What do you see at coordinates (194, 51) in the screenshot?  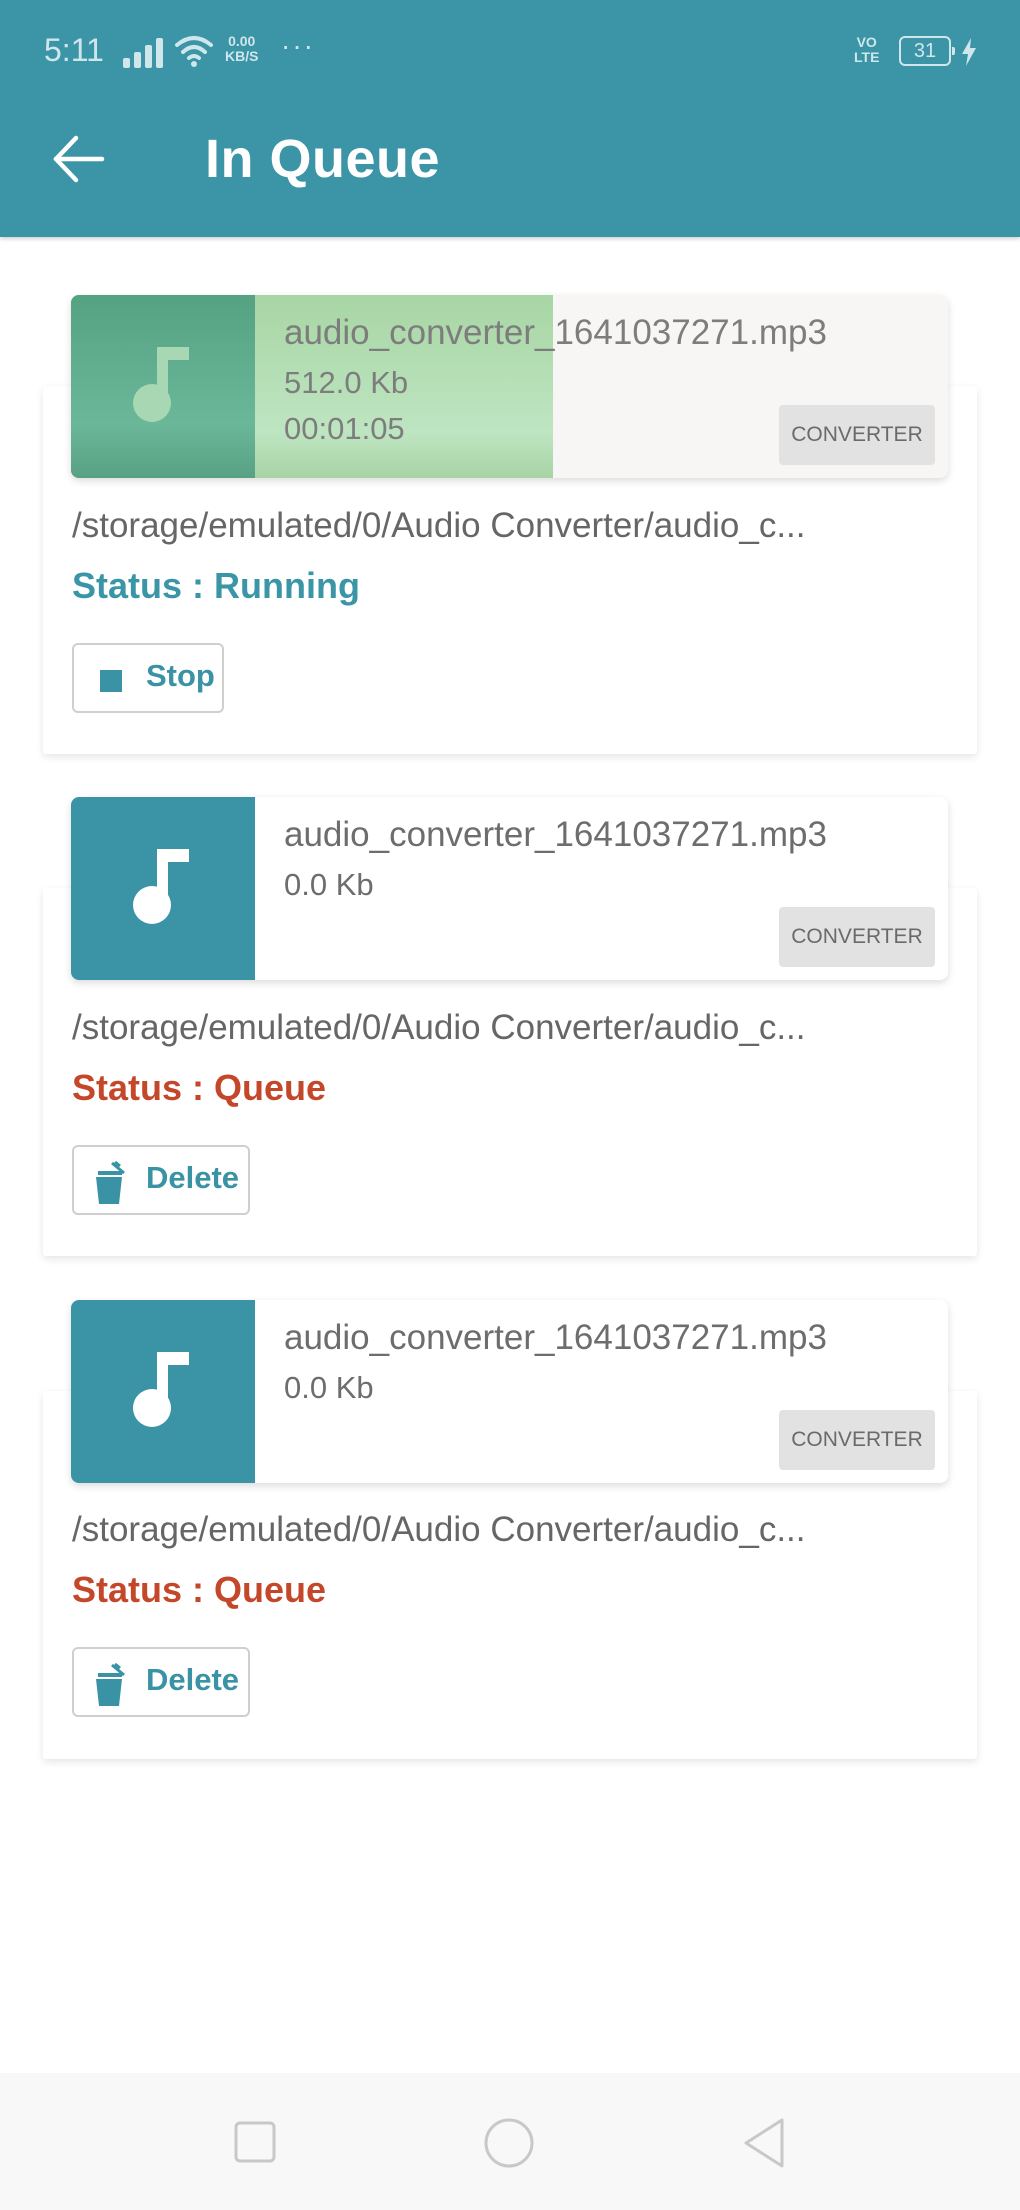 I see `wifi-icon` at bounding box center [194, 51].